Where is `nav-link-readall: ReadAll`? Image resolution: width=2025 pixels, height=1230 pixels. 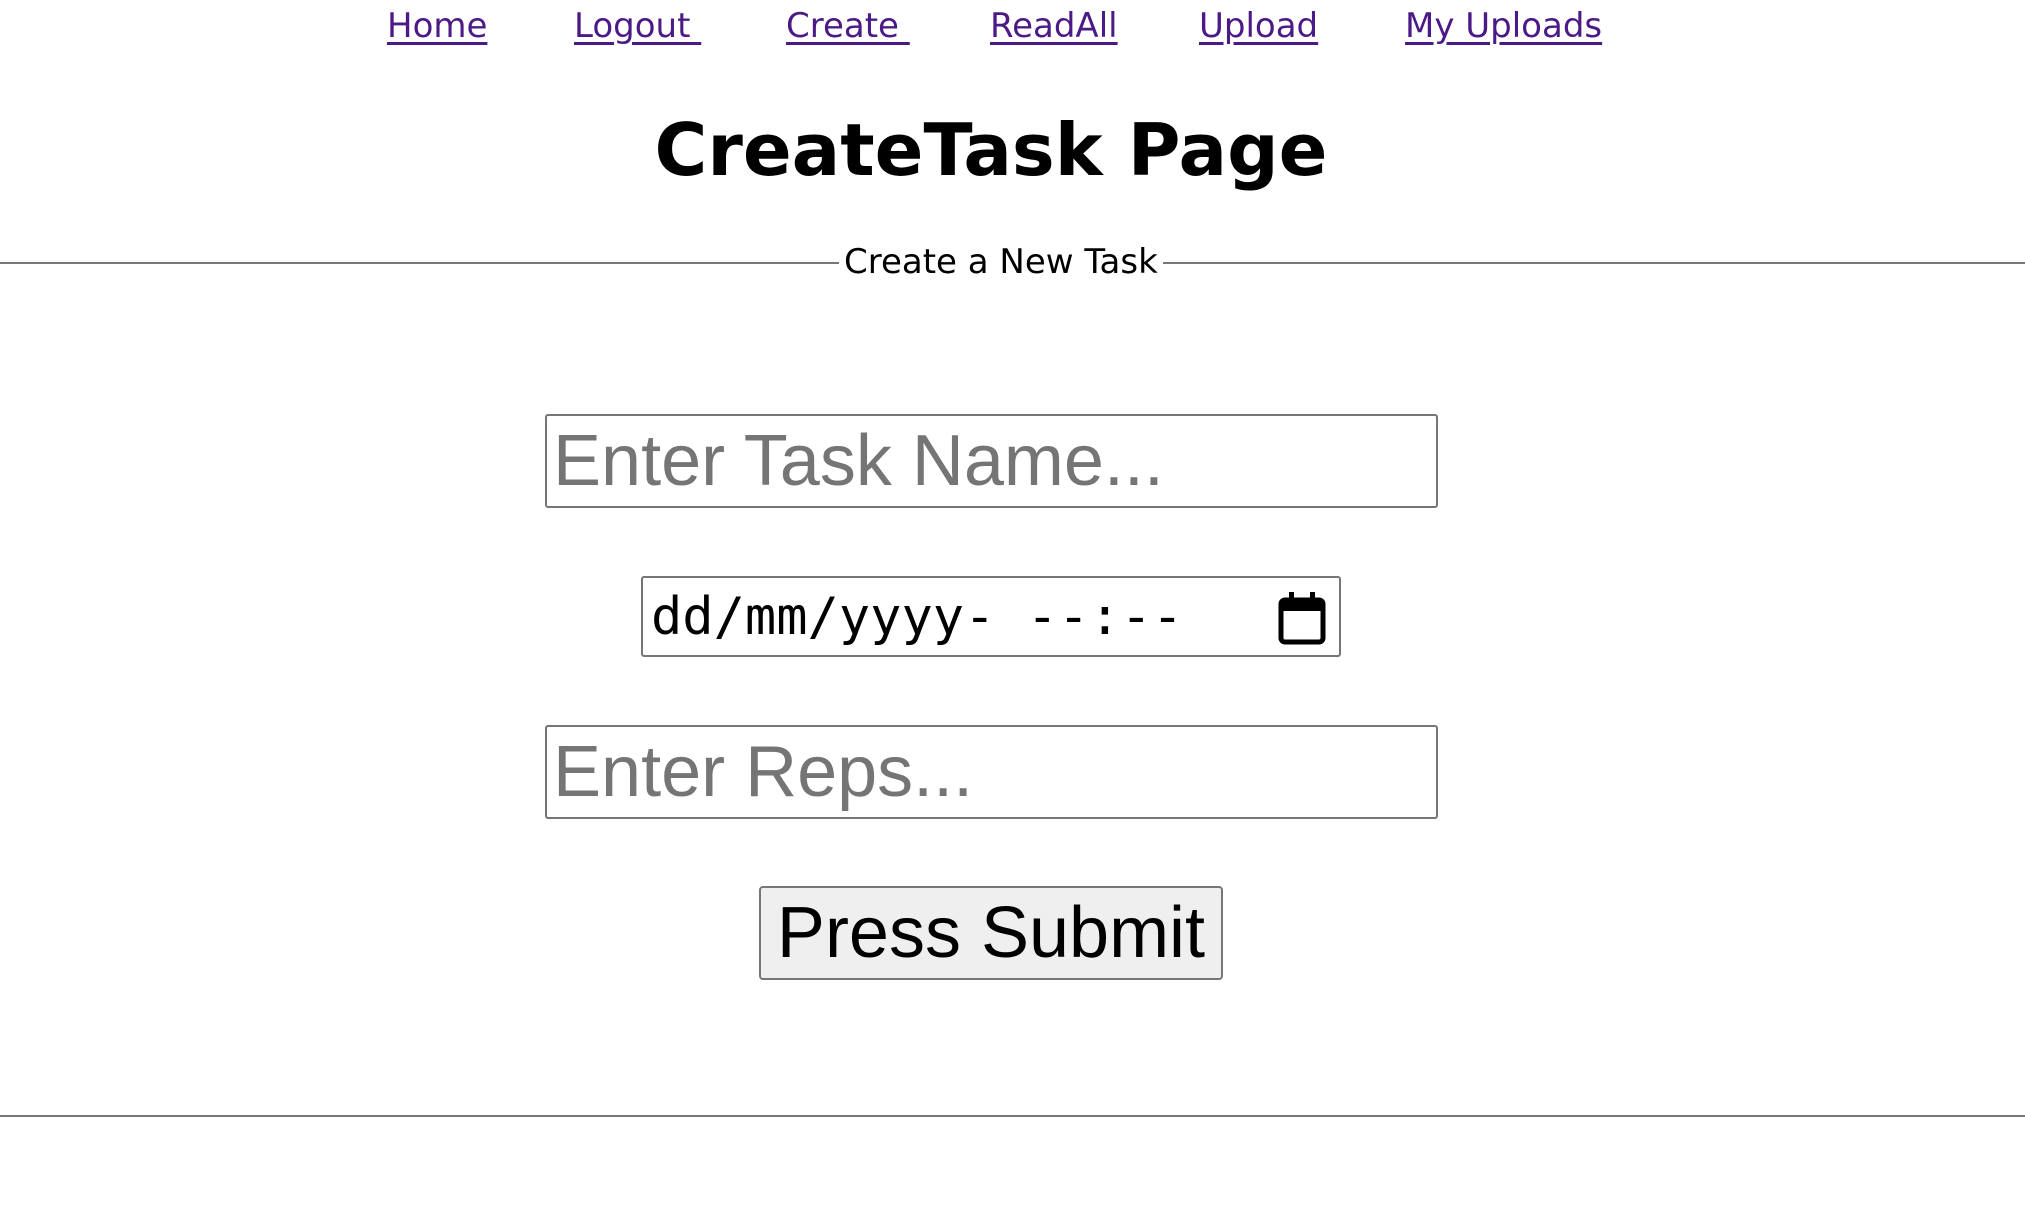
nav-link-readall: ReadAll is located at coordinates (1054, 26).